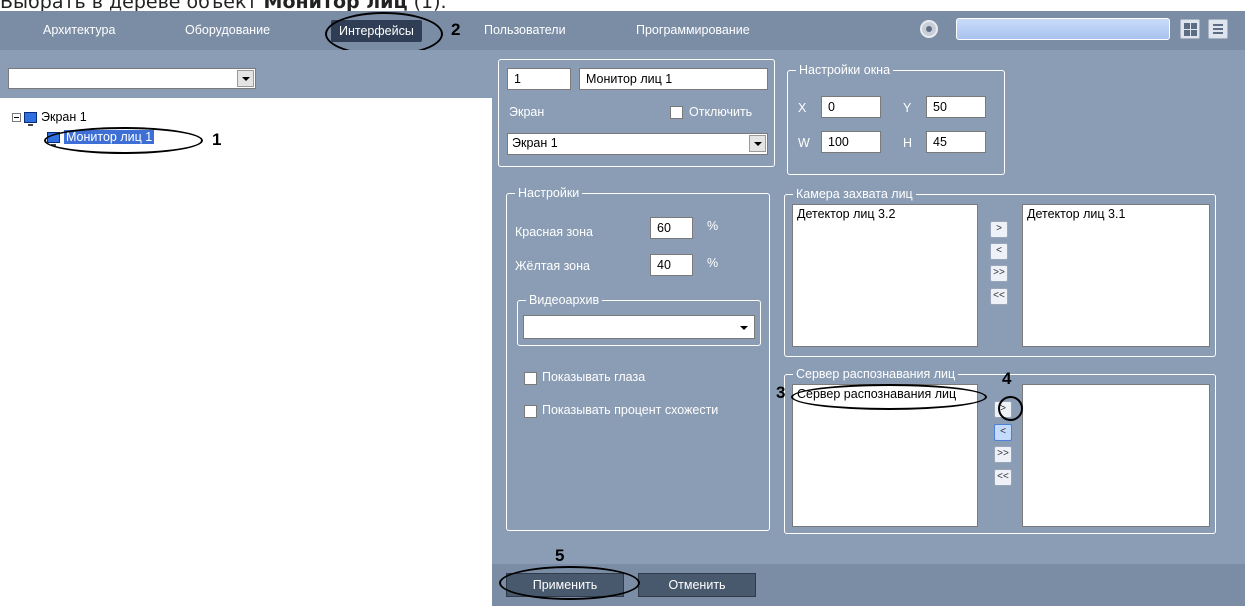 The width and height of the screenshot is (1245, 606). I want to click on available-cameras-list: Детектор лиц 3.2, so click(885, 275).